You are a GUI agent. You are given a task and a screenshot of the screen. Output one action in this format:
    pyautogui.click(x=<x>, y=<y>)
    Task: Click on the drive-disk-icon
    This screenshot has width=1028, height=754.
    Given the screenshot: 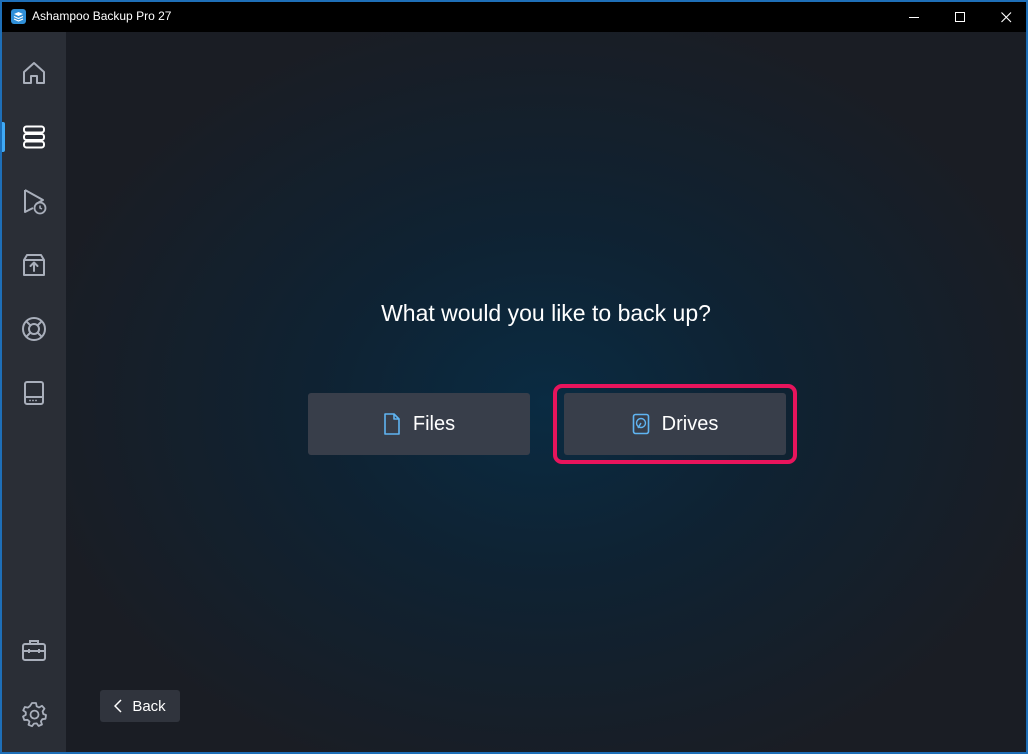 What is the action you would take?
    pyautogui.click(x=641, y=424)
    